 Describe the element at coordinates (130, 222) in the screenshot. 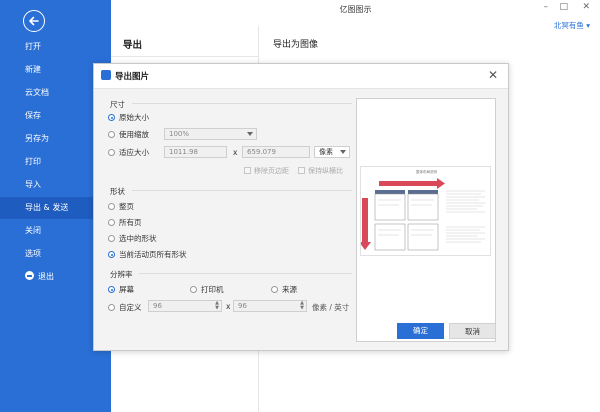

I see `all-pages-label: 所有页` at that location.